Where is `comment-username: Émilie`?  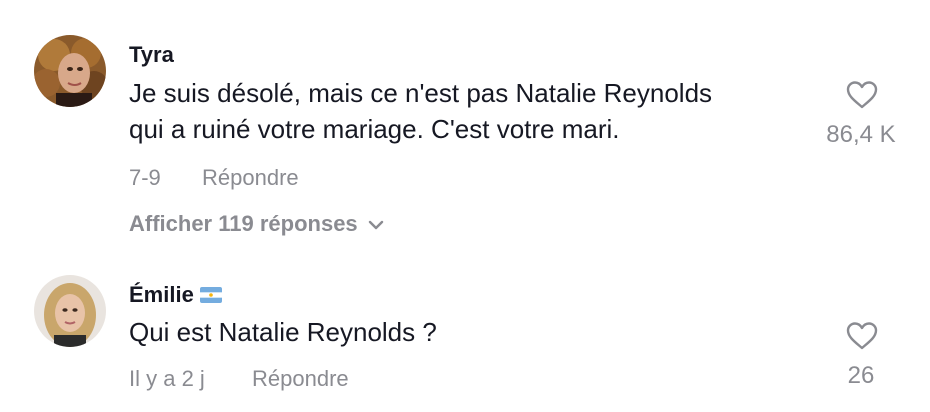
comment-username: Émilie is located at coordinates (175, 295).